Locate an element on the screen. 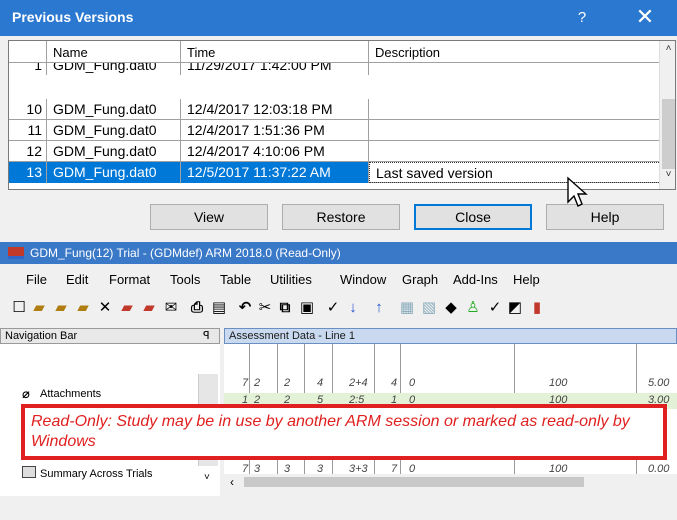 This screenshot has width=677, height=520. copy-icon: ⧉ is located at coordinates (285, 308).